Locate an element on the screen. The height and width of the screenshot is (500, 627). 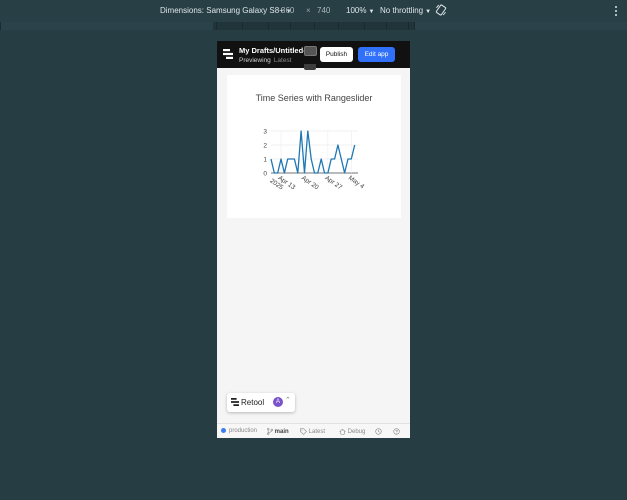
history-button is located at coordinates (378, 431).